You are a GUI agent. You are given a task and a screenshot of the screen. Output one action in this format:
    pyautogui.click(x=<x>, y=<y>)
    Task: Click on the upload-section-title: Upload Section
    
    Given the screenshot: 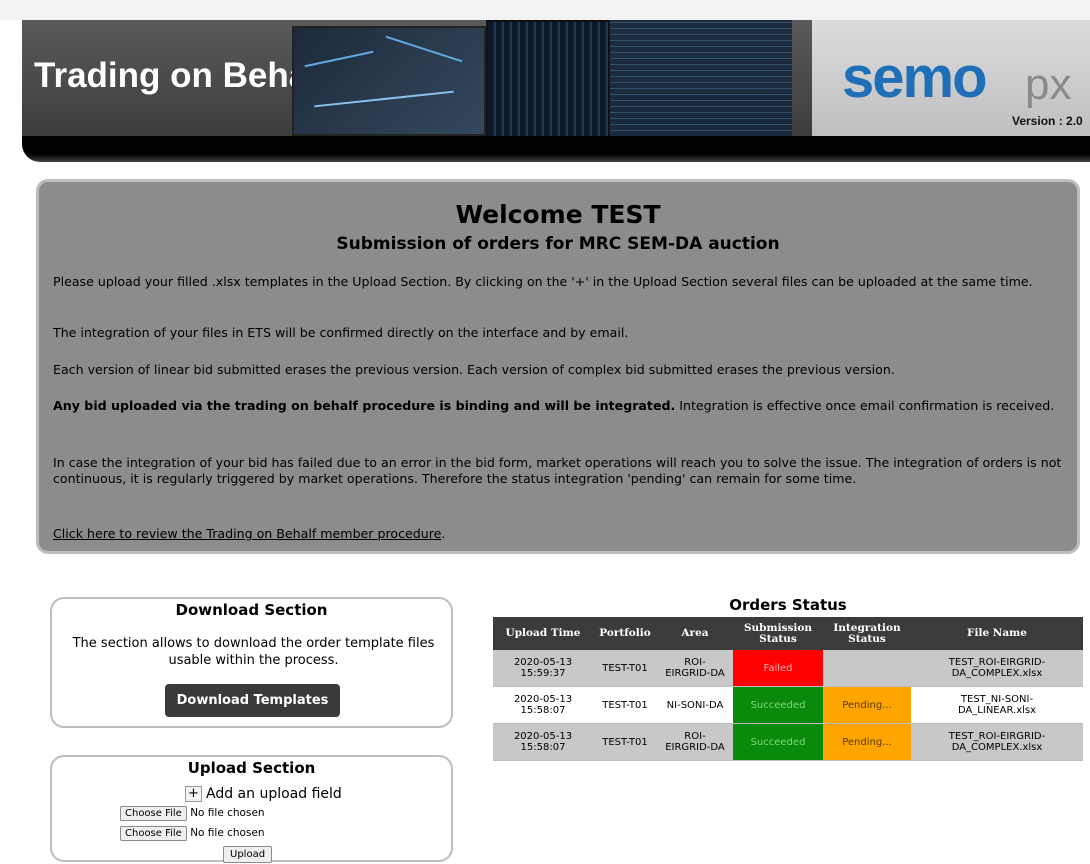 What is the action you would take?
    pyautogui.click(x=251, y=768)
    